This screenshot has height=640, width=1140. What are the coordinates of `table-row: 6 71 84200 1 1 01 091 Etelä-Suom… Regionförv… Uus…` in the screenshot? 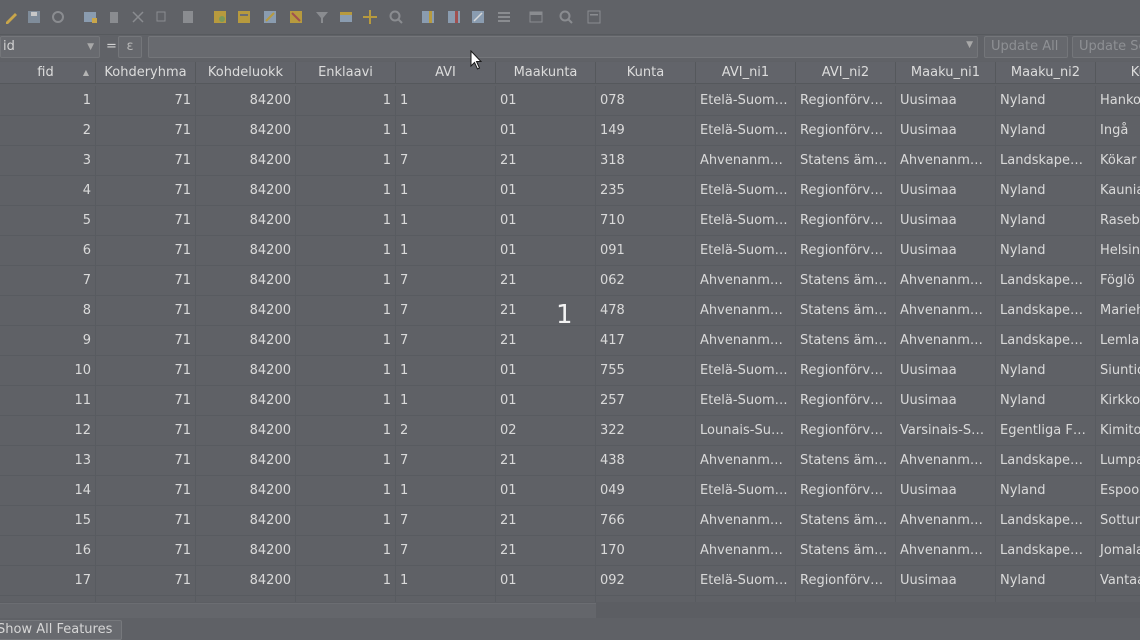 It's located at (570, 251).